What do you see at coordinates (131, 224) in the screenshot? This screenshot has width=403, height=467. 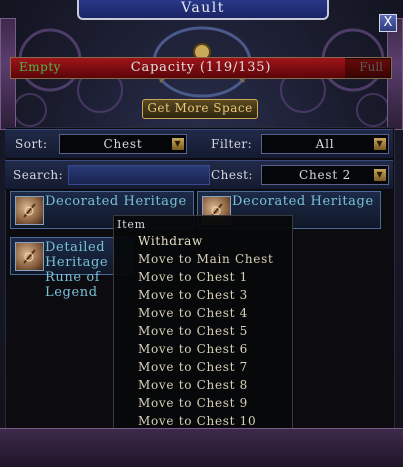 I see `menu-header: Item` at bounding box center [131, 224].